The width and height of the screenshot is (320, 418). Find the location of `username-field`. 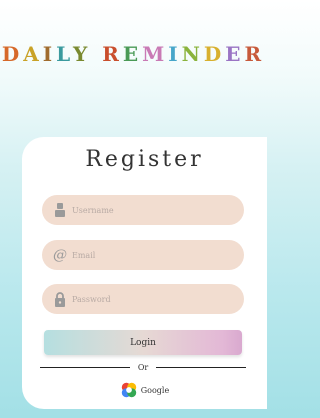

username-field is located at coordinates (143, 210).